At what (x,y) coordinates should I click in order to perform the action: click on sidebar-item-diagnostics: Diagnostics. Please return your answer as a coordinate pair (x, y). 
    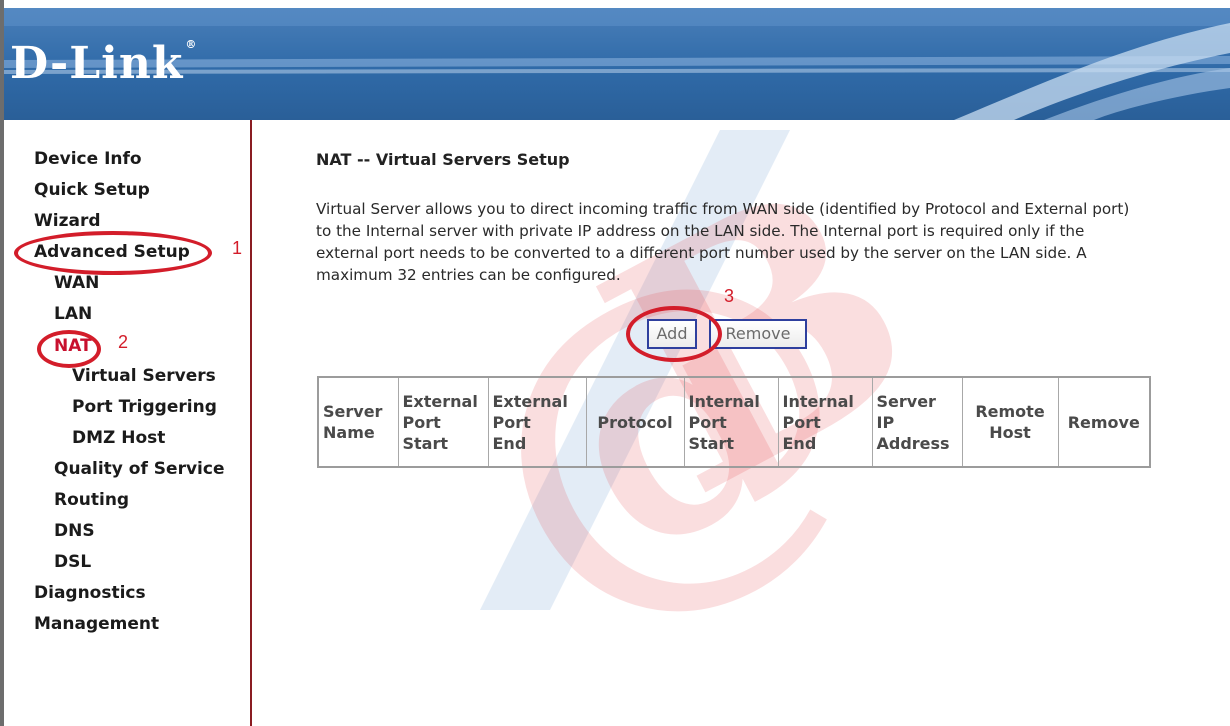
    Looking at the image, I should click on (90, 593).